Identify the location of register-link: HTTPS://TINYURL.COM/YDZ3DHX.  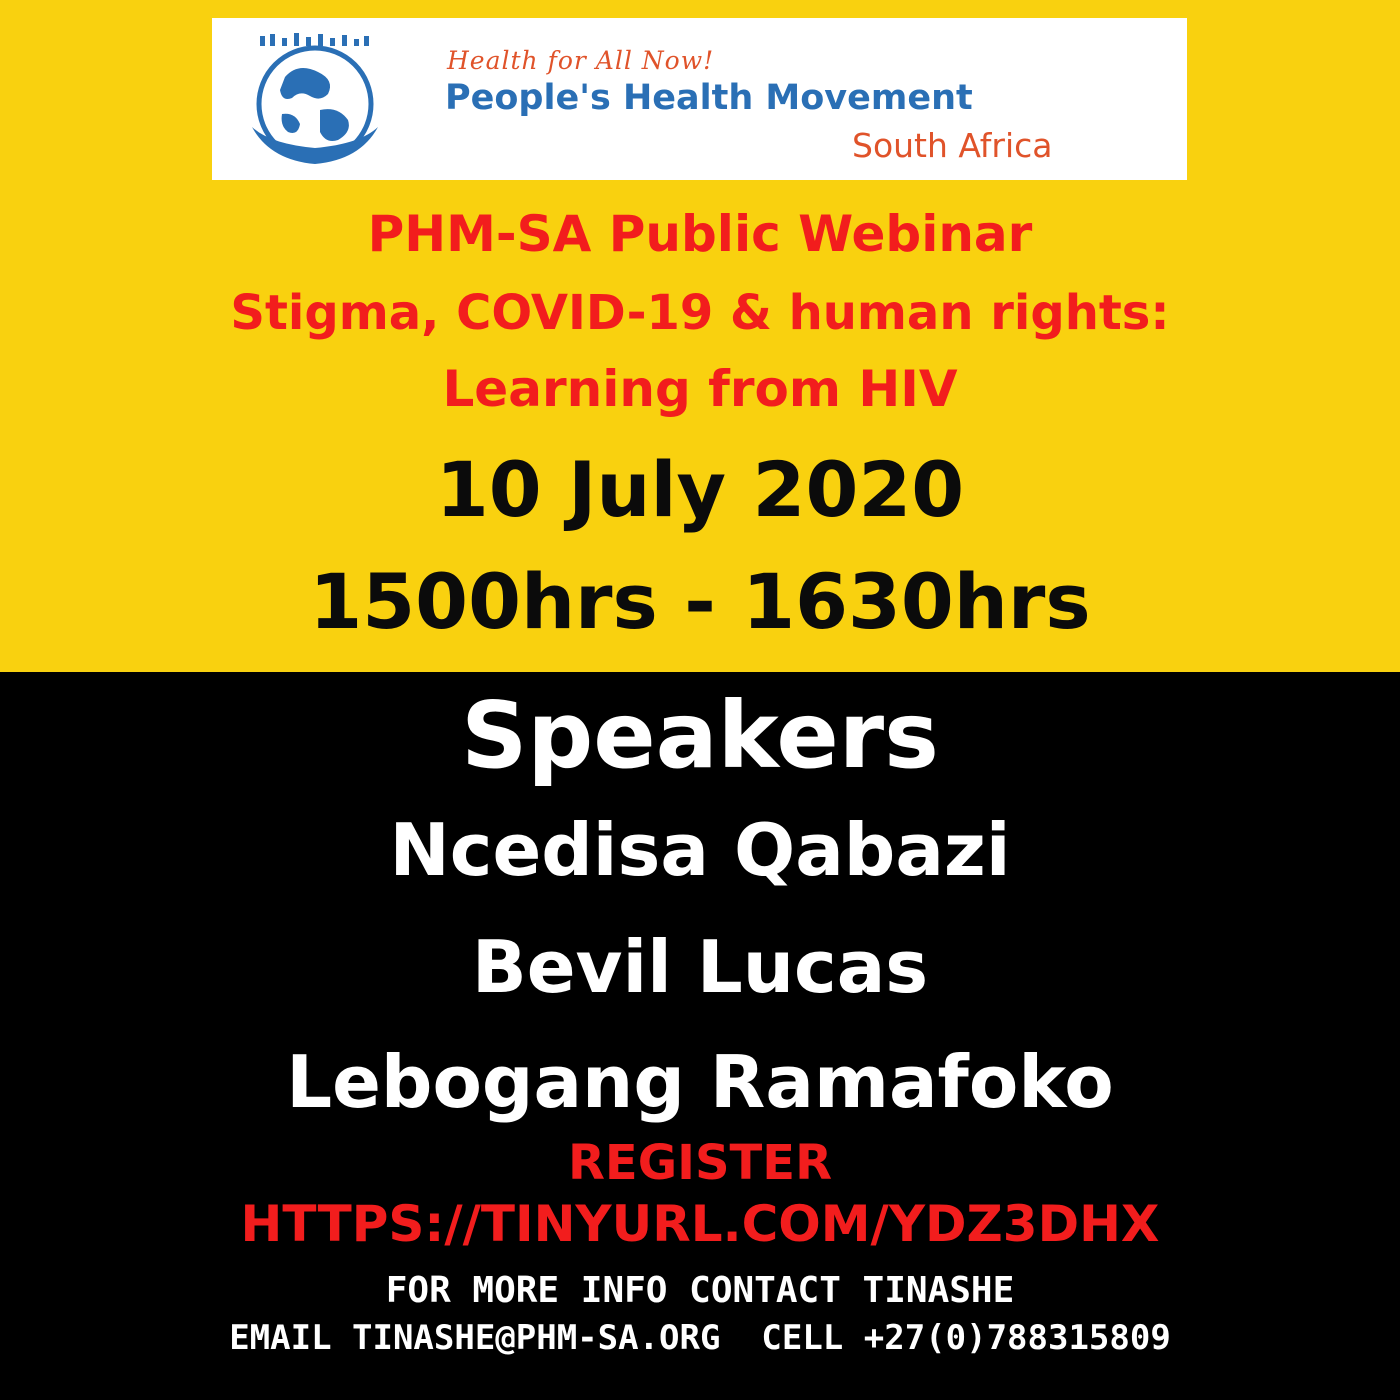
(700, 1224).